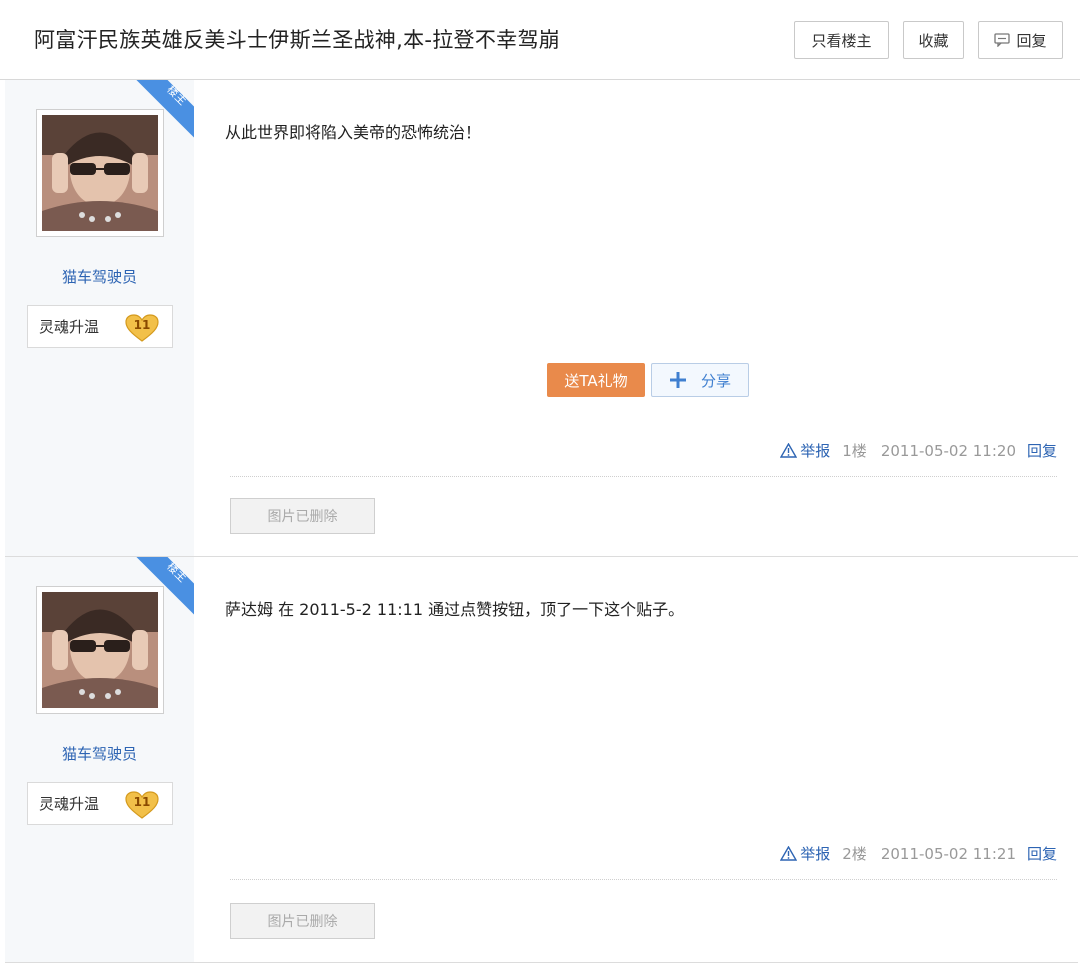 This screenshot has width=1080, height=964. I want to click on post-time: 2011-05-02 11:20, so click(948, 450).